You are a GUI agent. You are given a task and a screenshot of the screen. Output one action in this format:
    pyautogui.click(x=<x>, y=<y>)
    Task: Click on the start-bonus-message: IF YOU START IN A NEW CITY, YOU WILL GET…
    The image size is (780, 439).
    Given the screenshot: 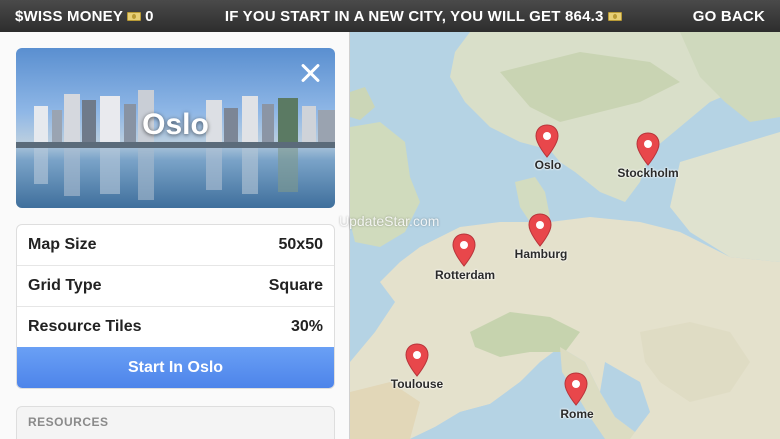 What is the action you would take?
    pyautogui.click(x=423, y=16)
    